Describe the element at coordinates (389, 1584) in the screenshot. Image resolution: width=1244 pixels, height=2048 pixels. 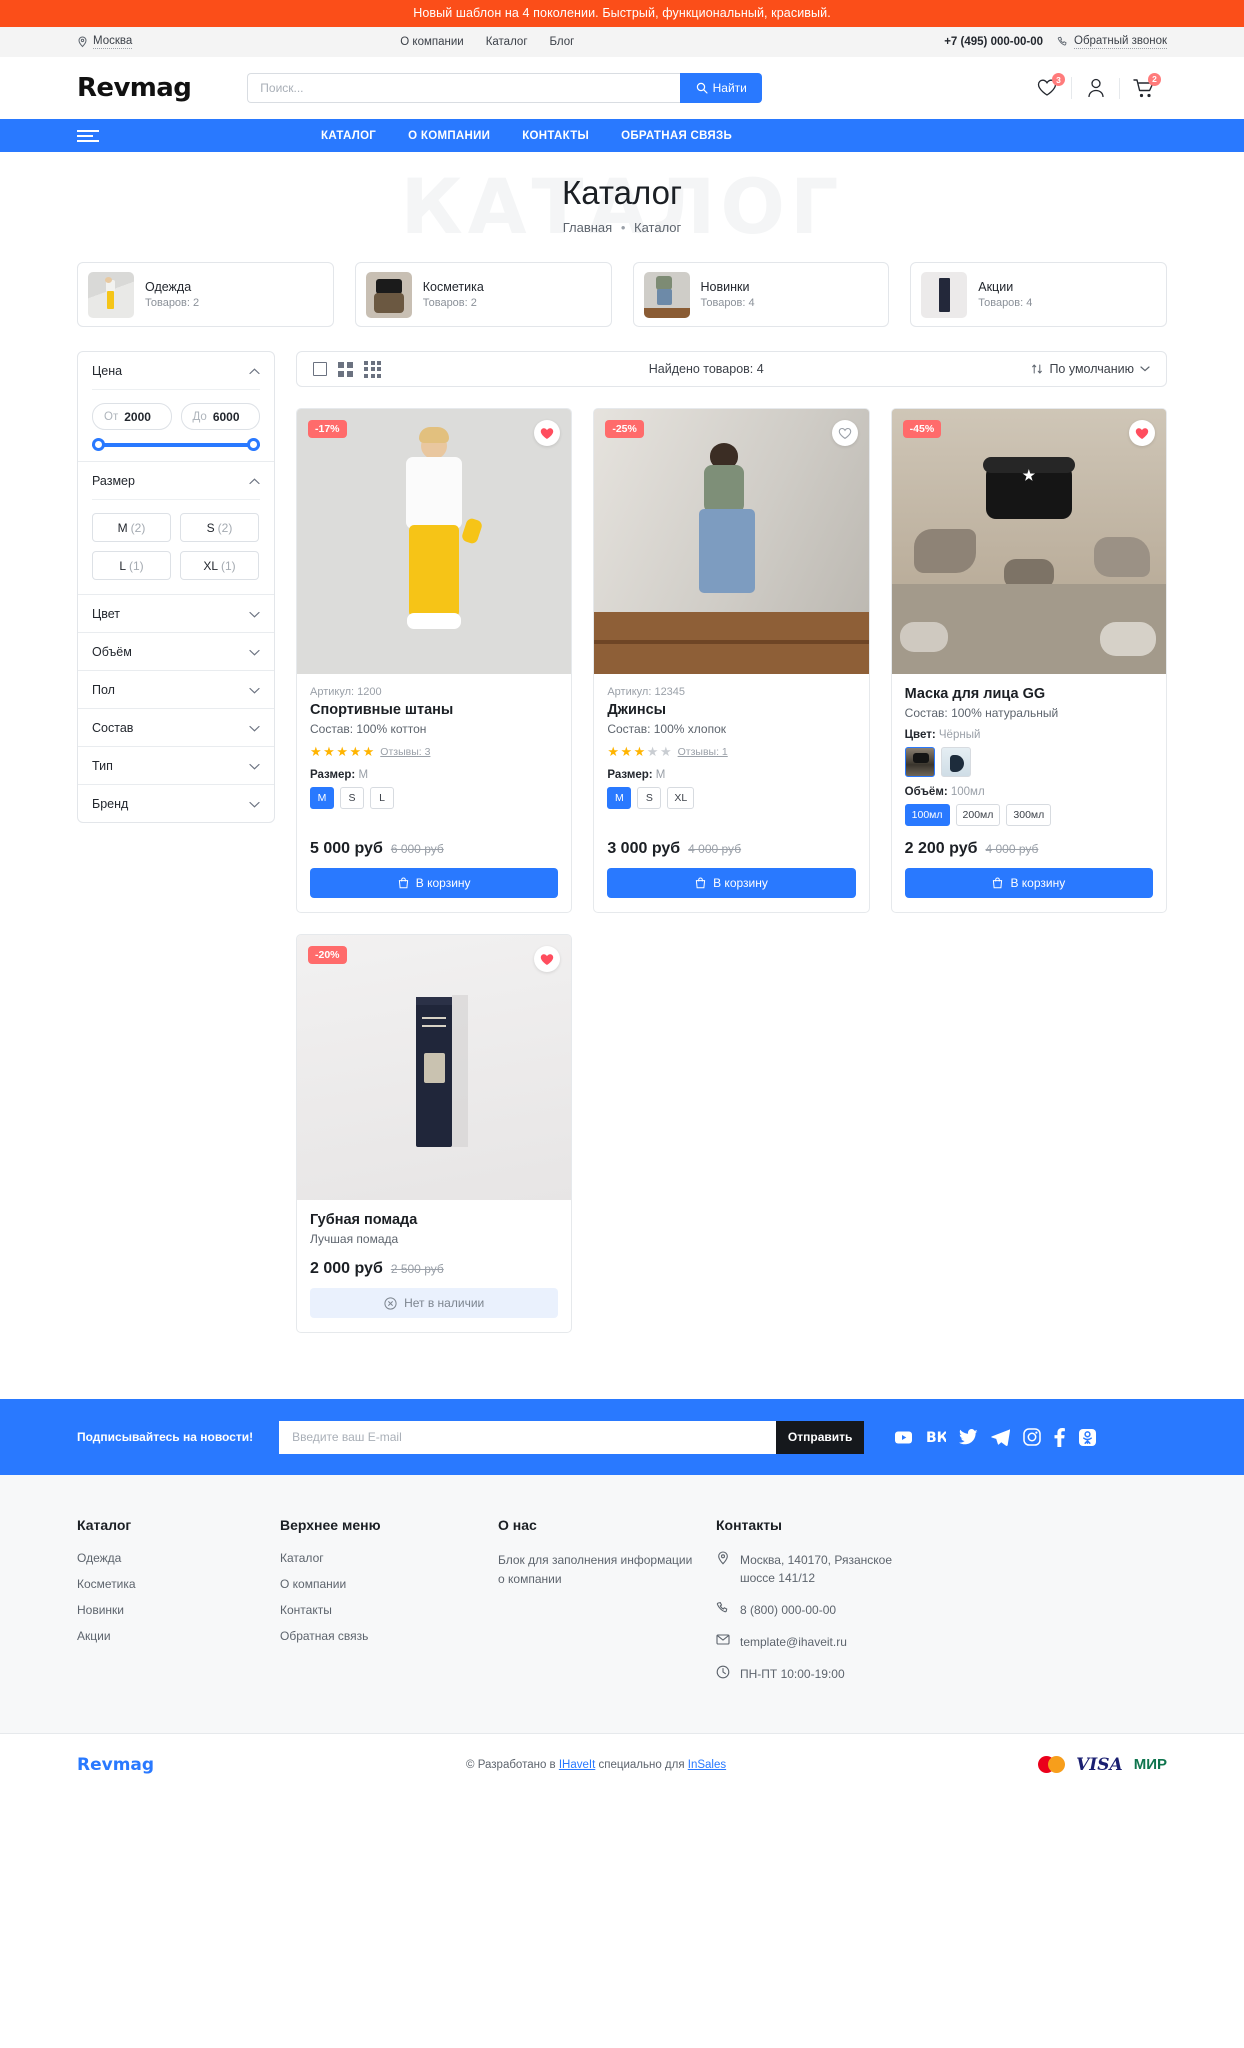
I see `footer-link-about: О компании` at that location.